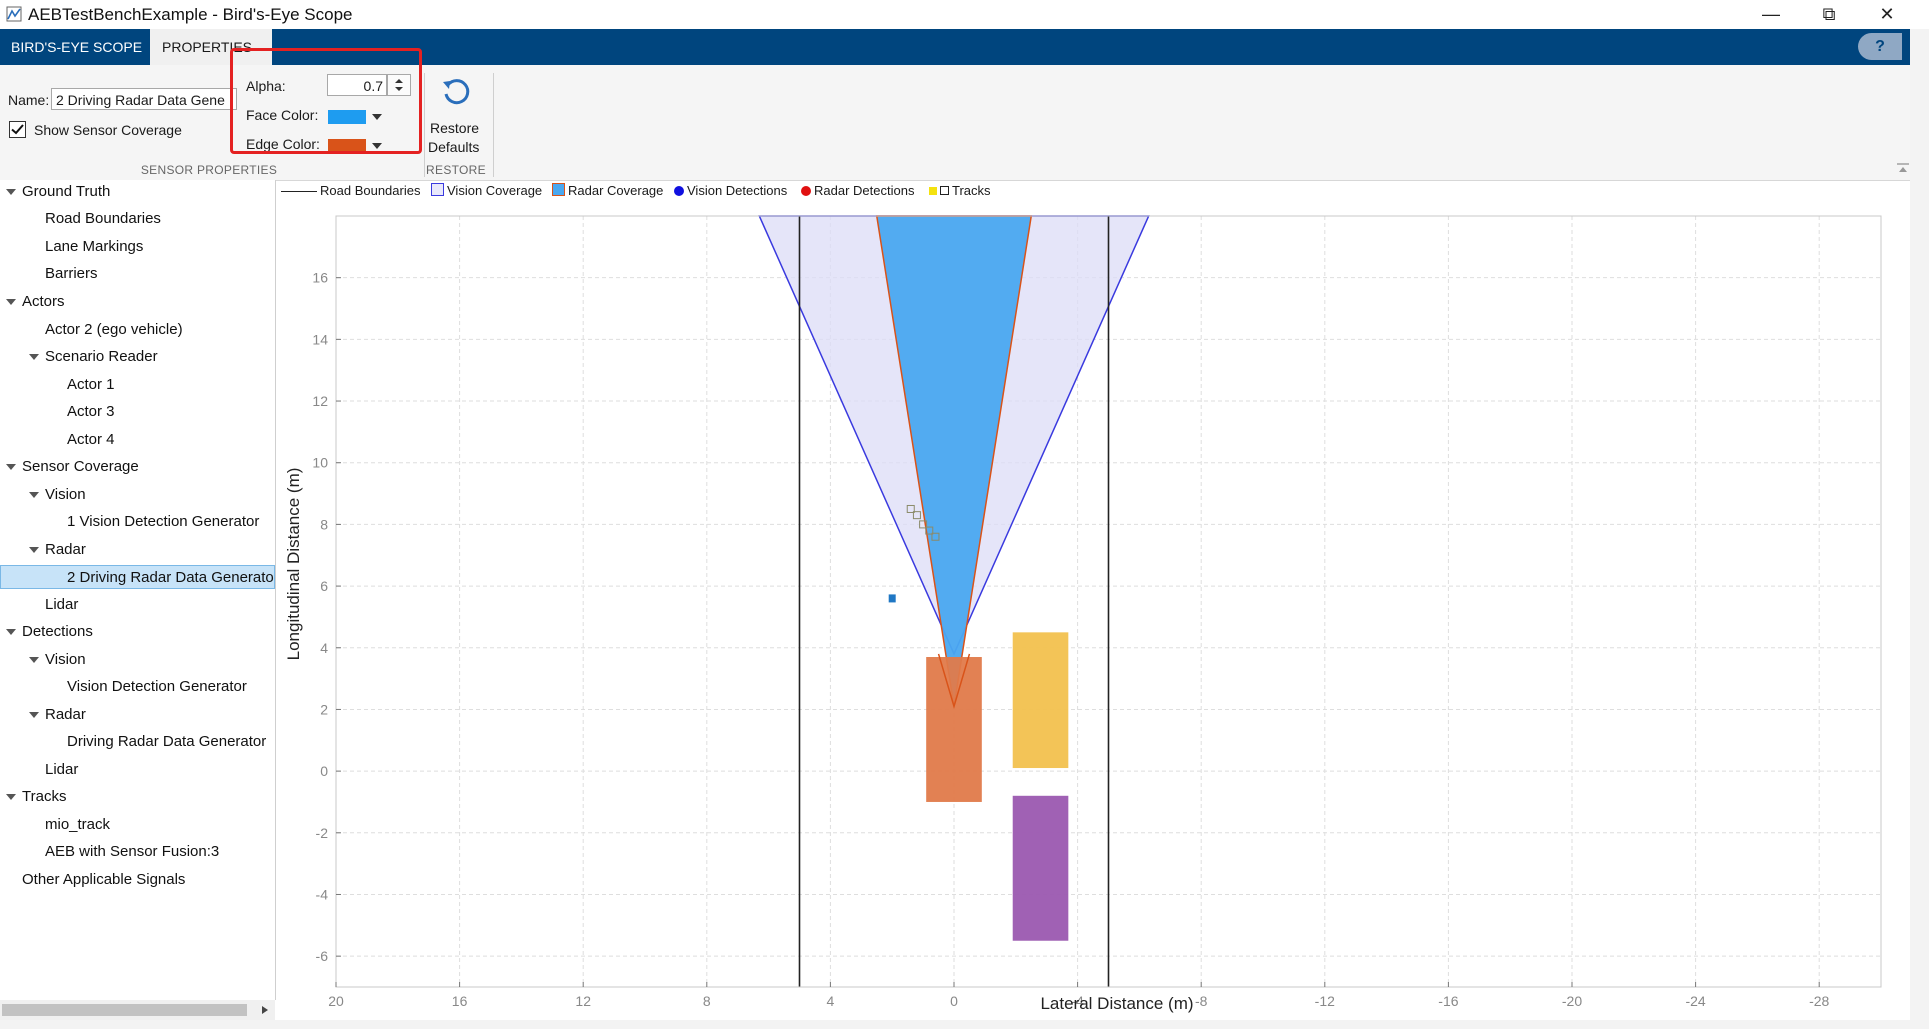 Image resolution: width=1929 pixels, height=1029 pixels. Describe the element at coordinates (1325, 1001) in the screenshot. I see `x-tick-label: -12` at that location.